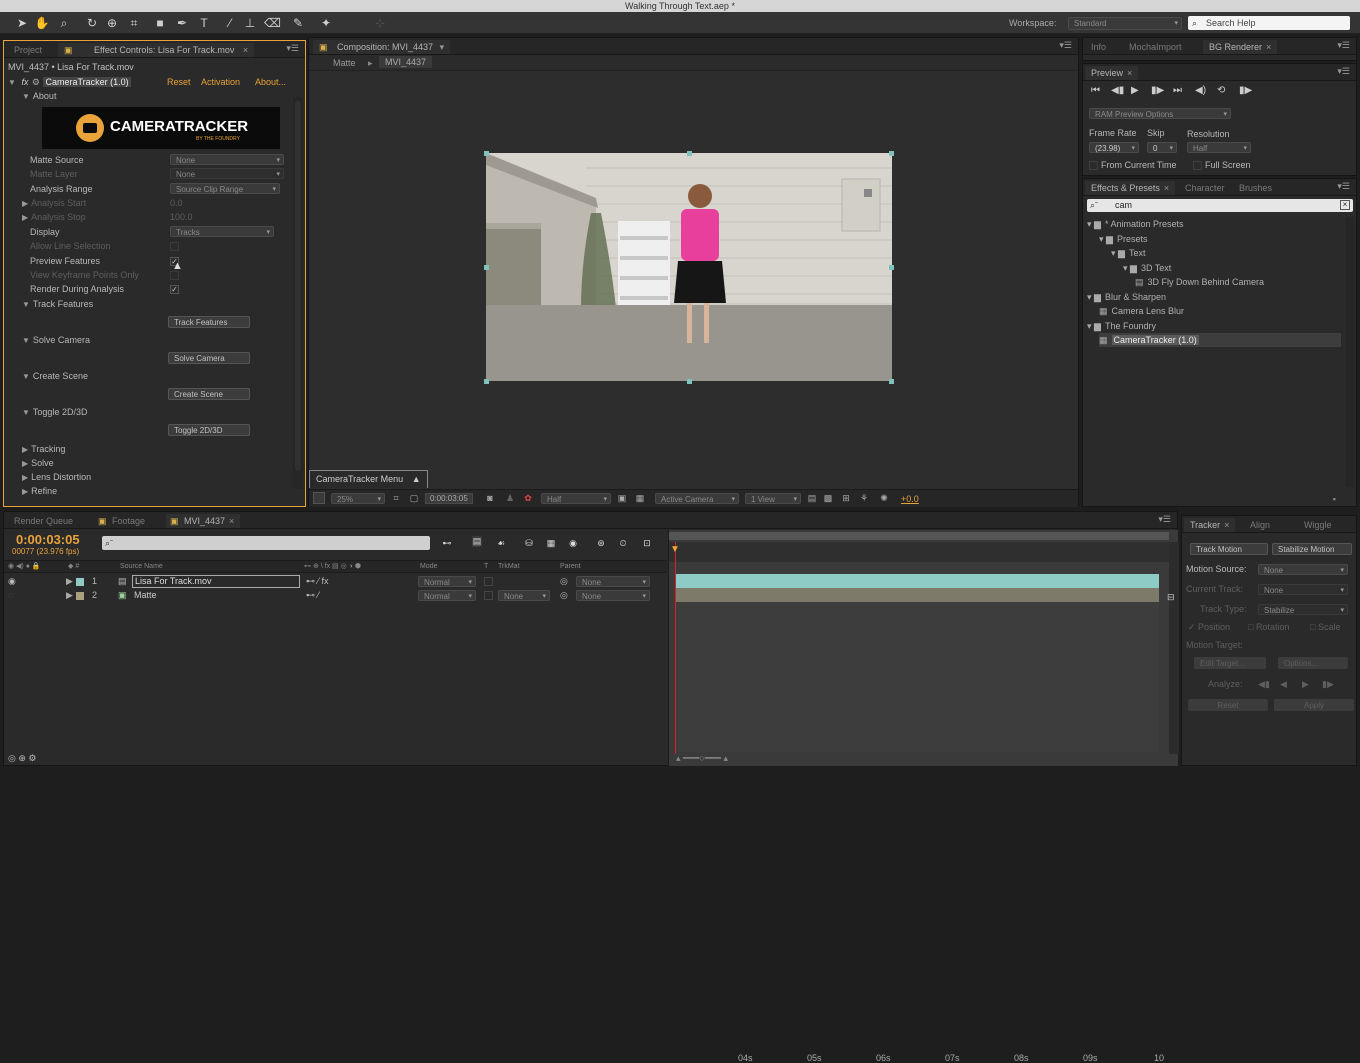 The width and height of the screenshot is (1360, 1063). What do you see at coordinates (1312, 549) in the screenshot?
I see `stabilize-motion-button: Stabilize Motion` at bounding box center [1312, 549].